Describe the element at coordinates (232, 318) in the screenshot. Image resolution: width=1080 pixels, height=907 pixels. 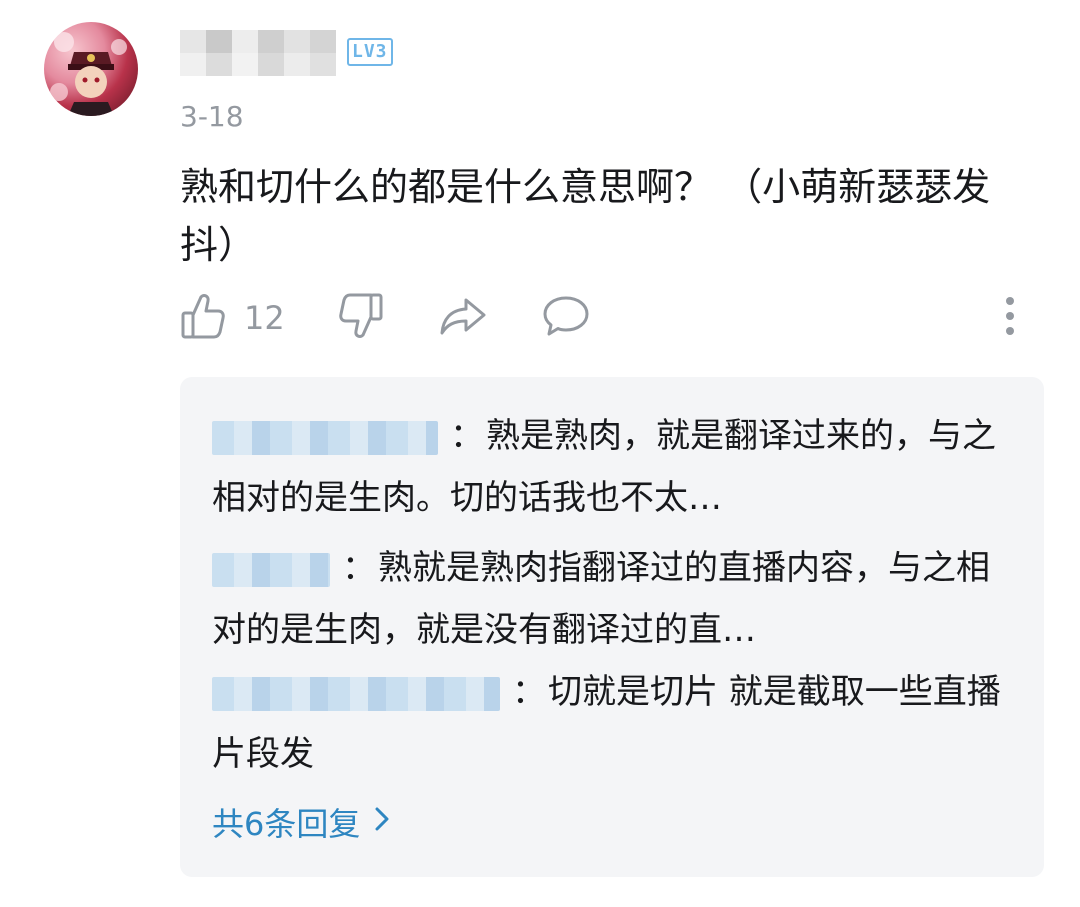
I see `like-button: 12` at that location.